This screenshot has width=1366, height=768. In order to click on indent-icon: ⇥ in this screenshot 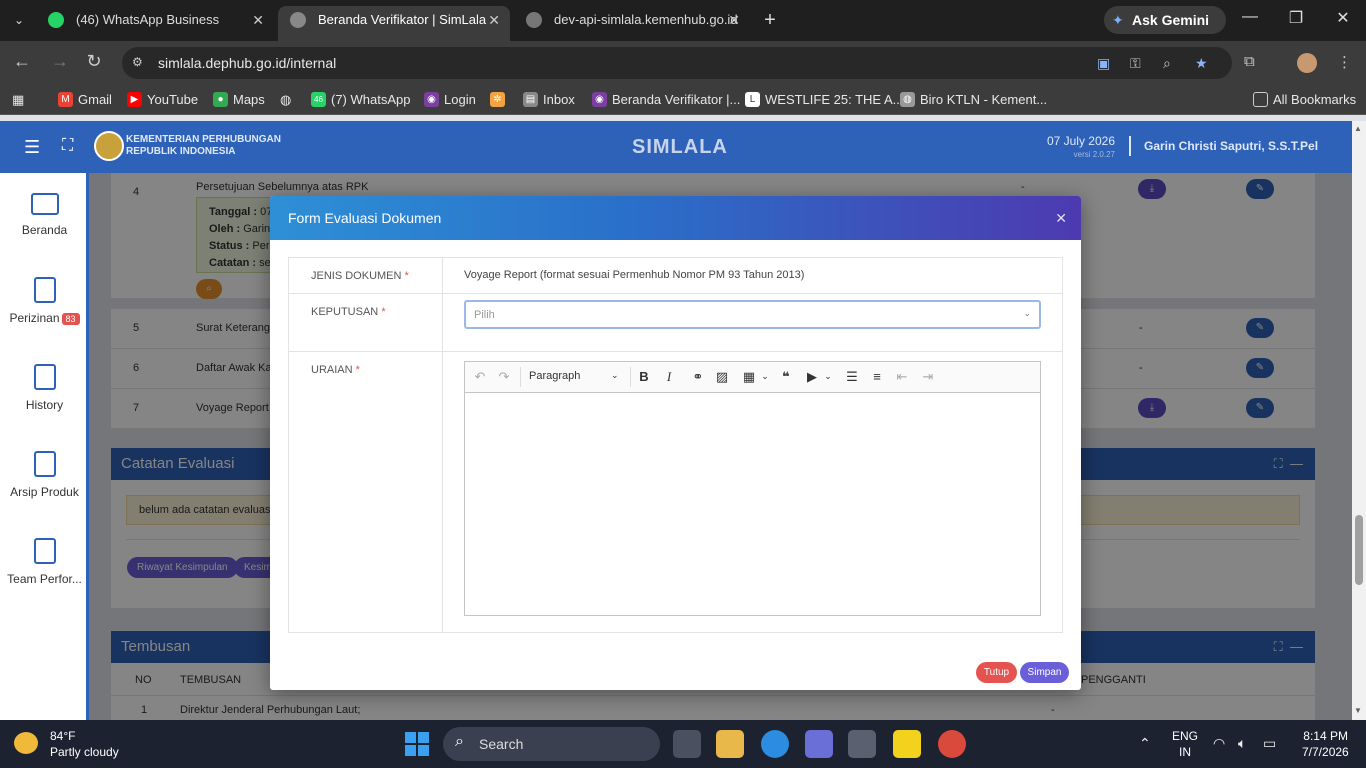, I will do `click(928, 377)`.